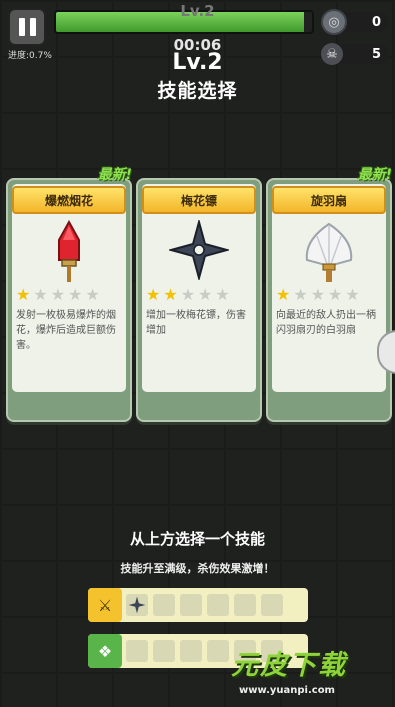  What do you see at coordinates (197, 568) in the screenshot?
I see `choose-subtitle: 技能升至满级，杀伤效果激增！` at bounding box center [197, 568].